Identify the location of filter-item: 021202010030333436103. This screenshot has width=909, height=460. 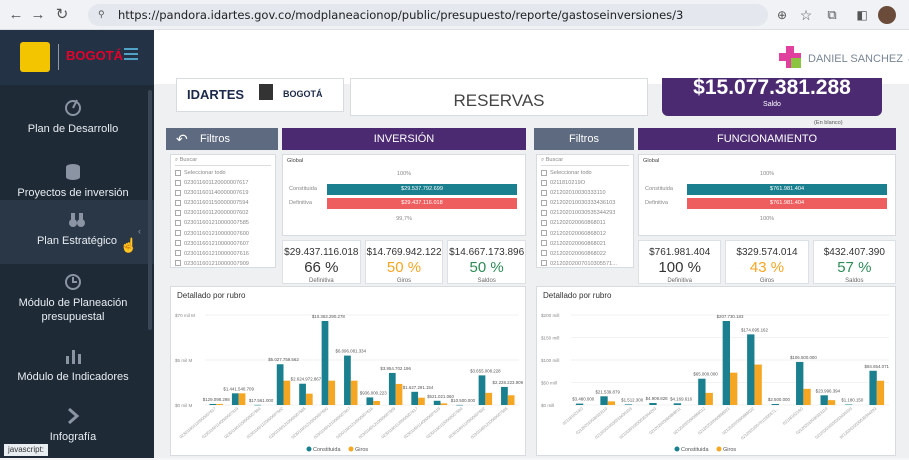
(585, 203).